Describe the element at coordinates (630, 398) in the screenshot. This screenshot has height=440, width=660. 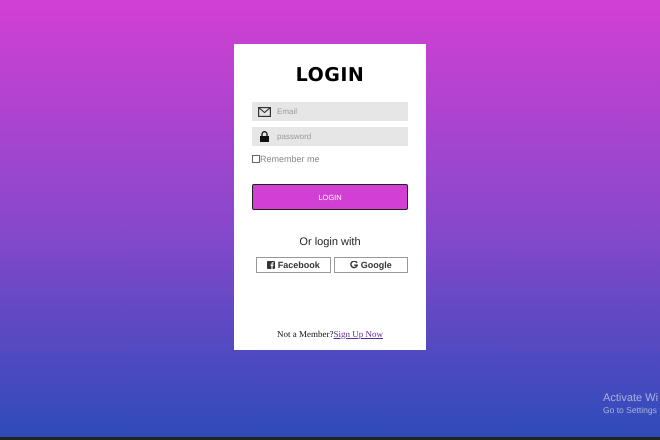
I see `activation-title: Activate Wi` at that location.